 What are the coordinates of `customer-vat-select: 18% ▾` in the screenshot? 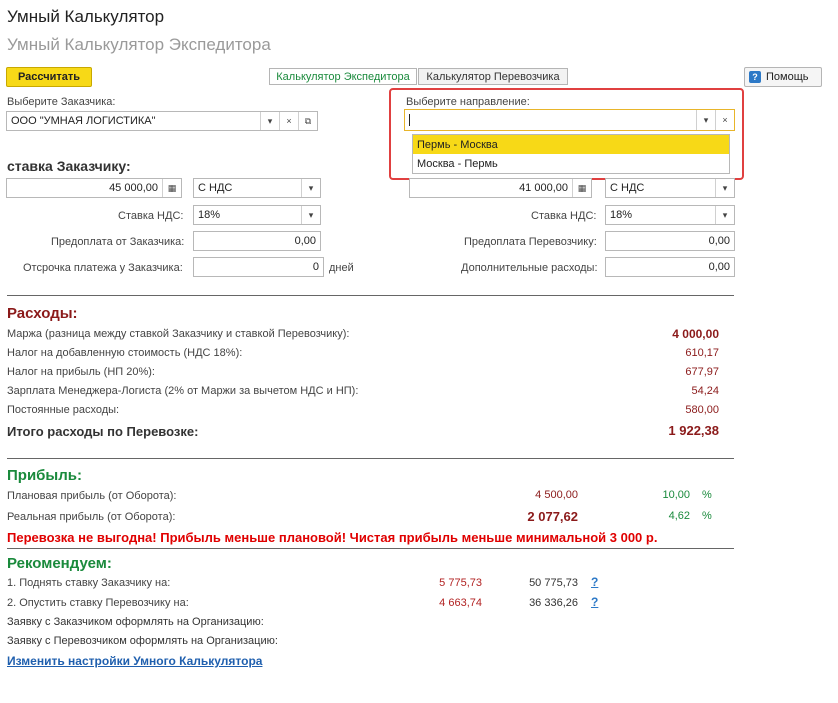 It's located at (257, 215).